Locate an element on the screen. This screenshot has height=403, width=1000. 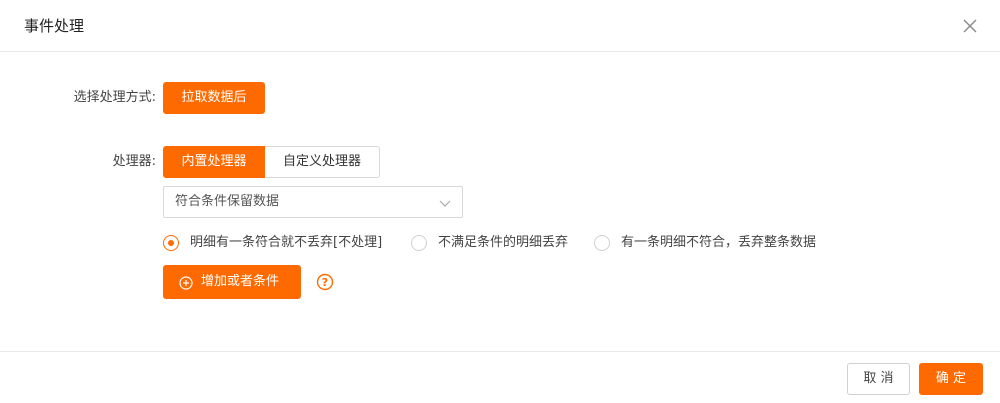
dialog-header: 事件处理 is located at coordinates (500, 26).